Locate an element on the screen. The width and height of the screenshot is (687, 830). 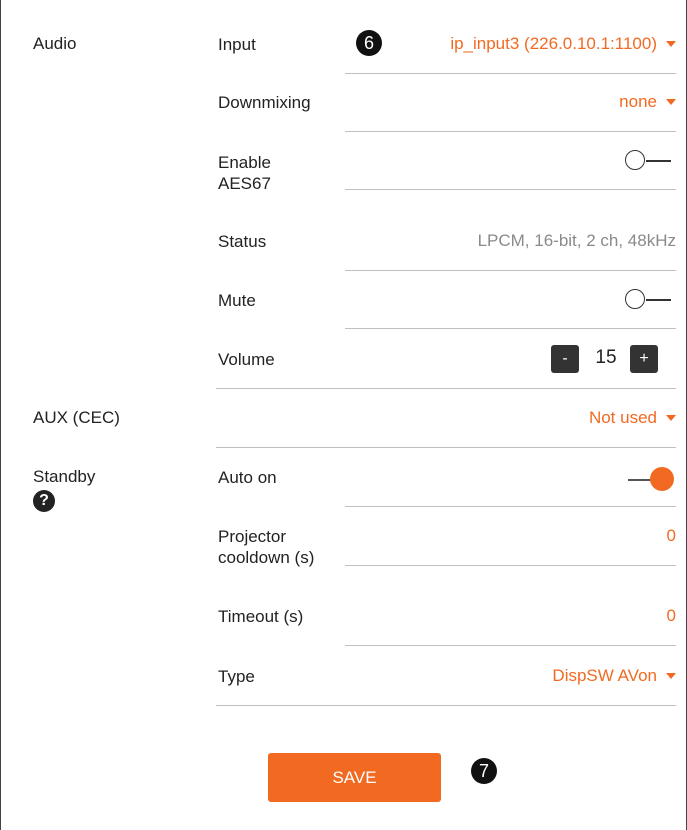
aux-cec-select-value: Not used is located at coordinates (622, 417).